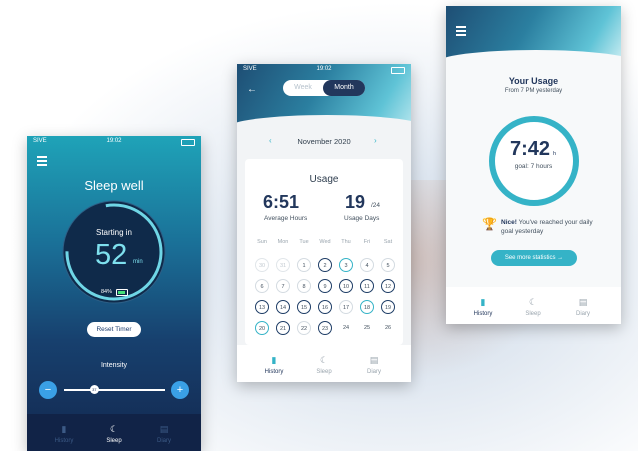 The image size is (638, 451). What do you see at coordinates (530, 149) in the screenshot?
I see `usage-hours-value: 7:42` at bounding box center [530, 149].